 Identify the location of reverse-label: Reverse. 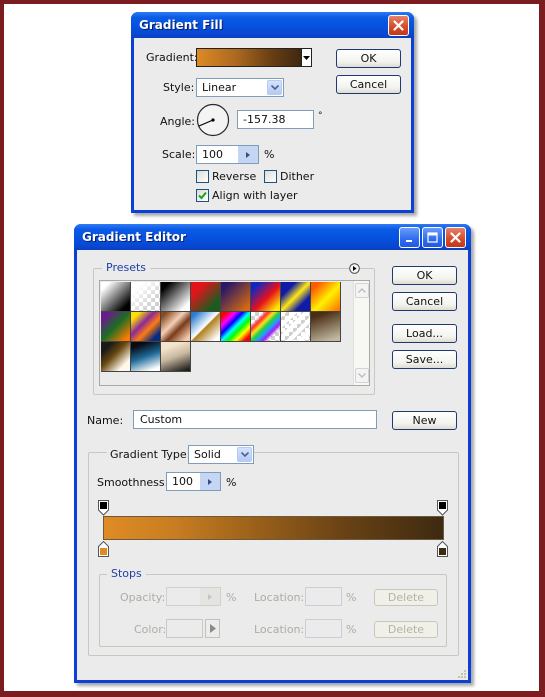
(234, 176).